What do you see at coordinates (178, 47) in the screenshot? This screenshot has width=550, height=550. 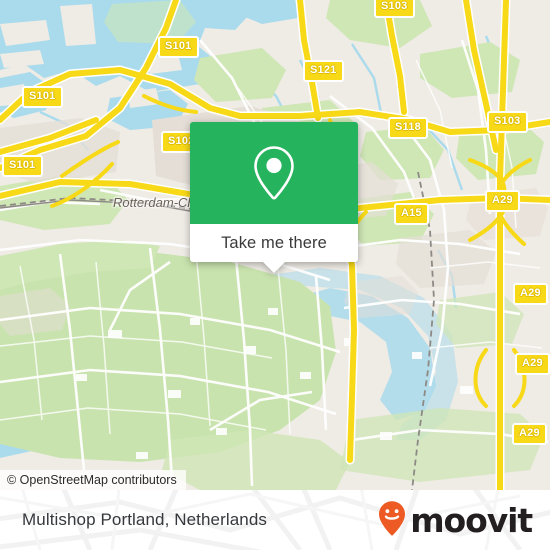 I see `road-shield-s101-a: S101` at bounding box center [178, 47].